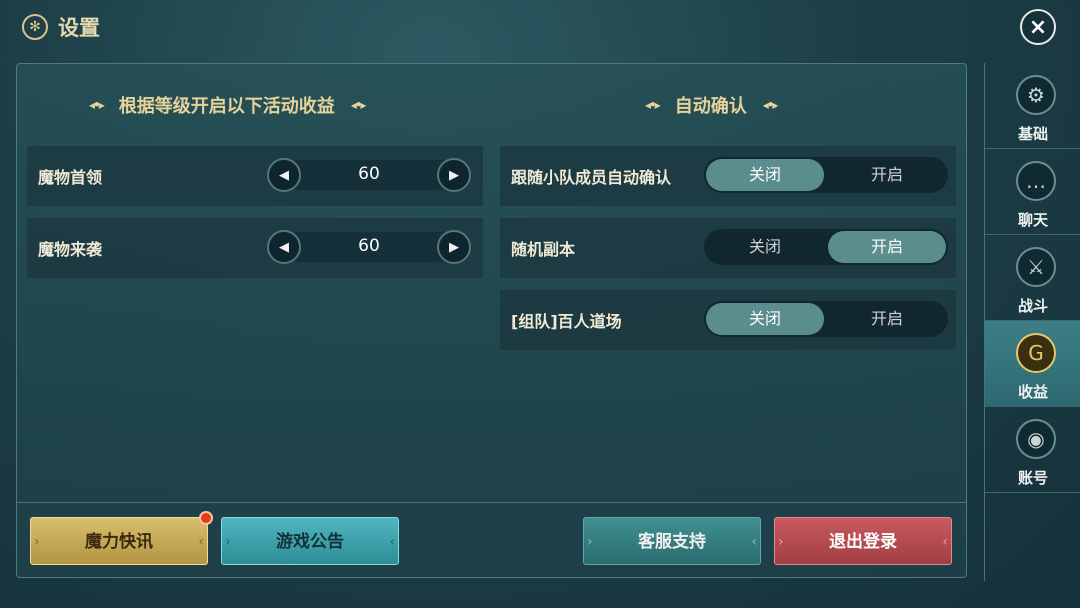 The height and width of the screenshot is (608, 1080). What do you see at coordinates (591, 177) in the screenshot?
I see `row-label: 跟随小队成员自动确认` at bounding box center [591, 177].